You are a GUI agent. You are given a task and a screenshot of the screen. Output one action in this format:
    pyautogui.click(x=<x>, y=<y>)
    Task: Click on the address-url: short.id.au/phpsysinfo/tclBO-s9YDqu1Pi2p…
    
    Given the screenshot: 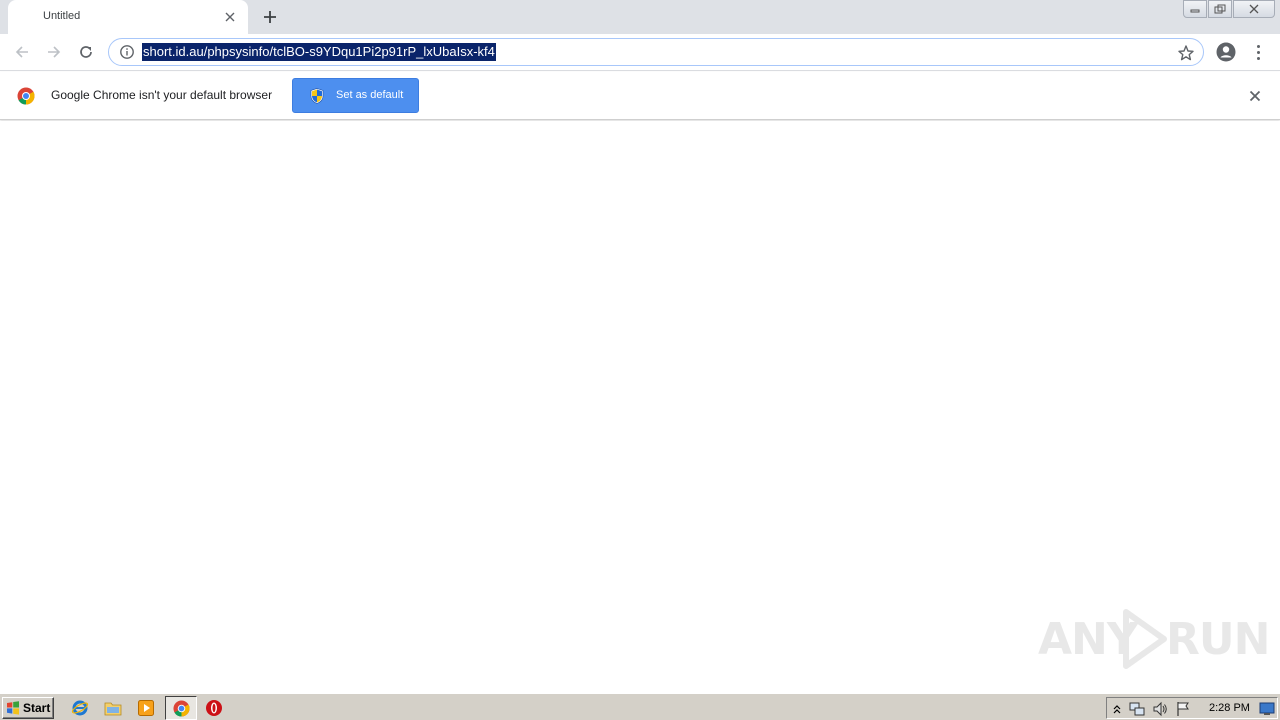 What is the action you would take?
    pyautogui.click(x=319, y=52)
    